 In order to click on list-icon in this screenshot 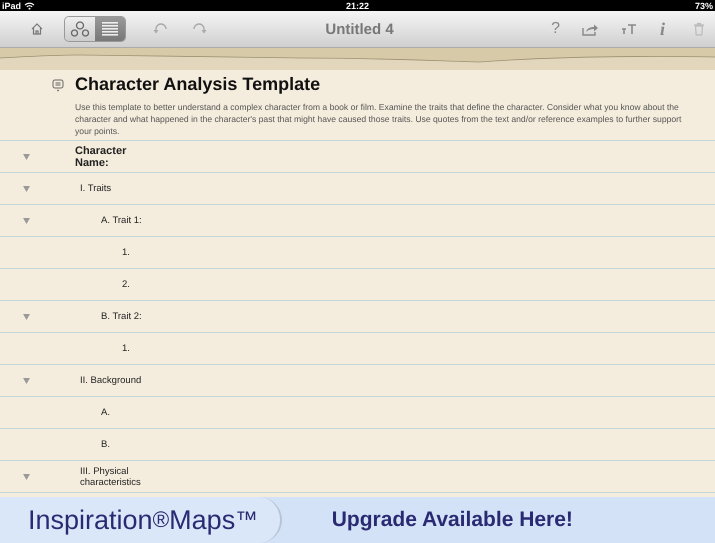, I will do `click(110, 29)`.